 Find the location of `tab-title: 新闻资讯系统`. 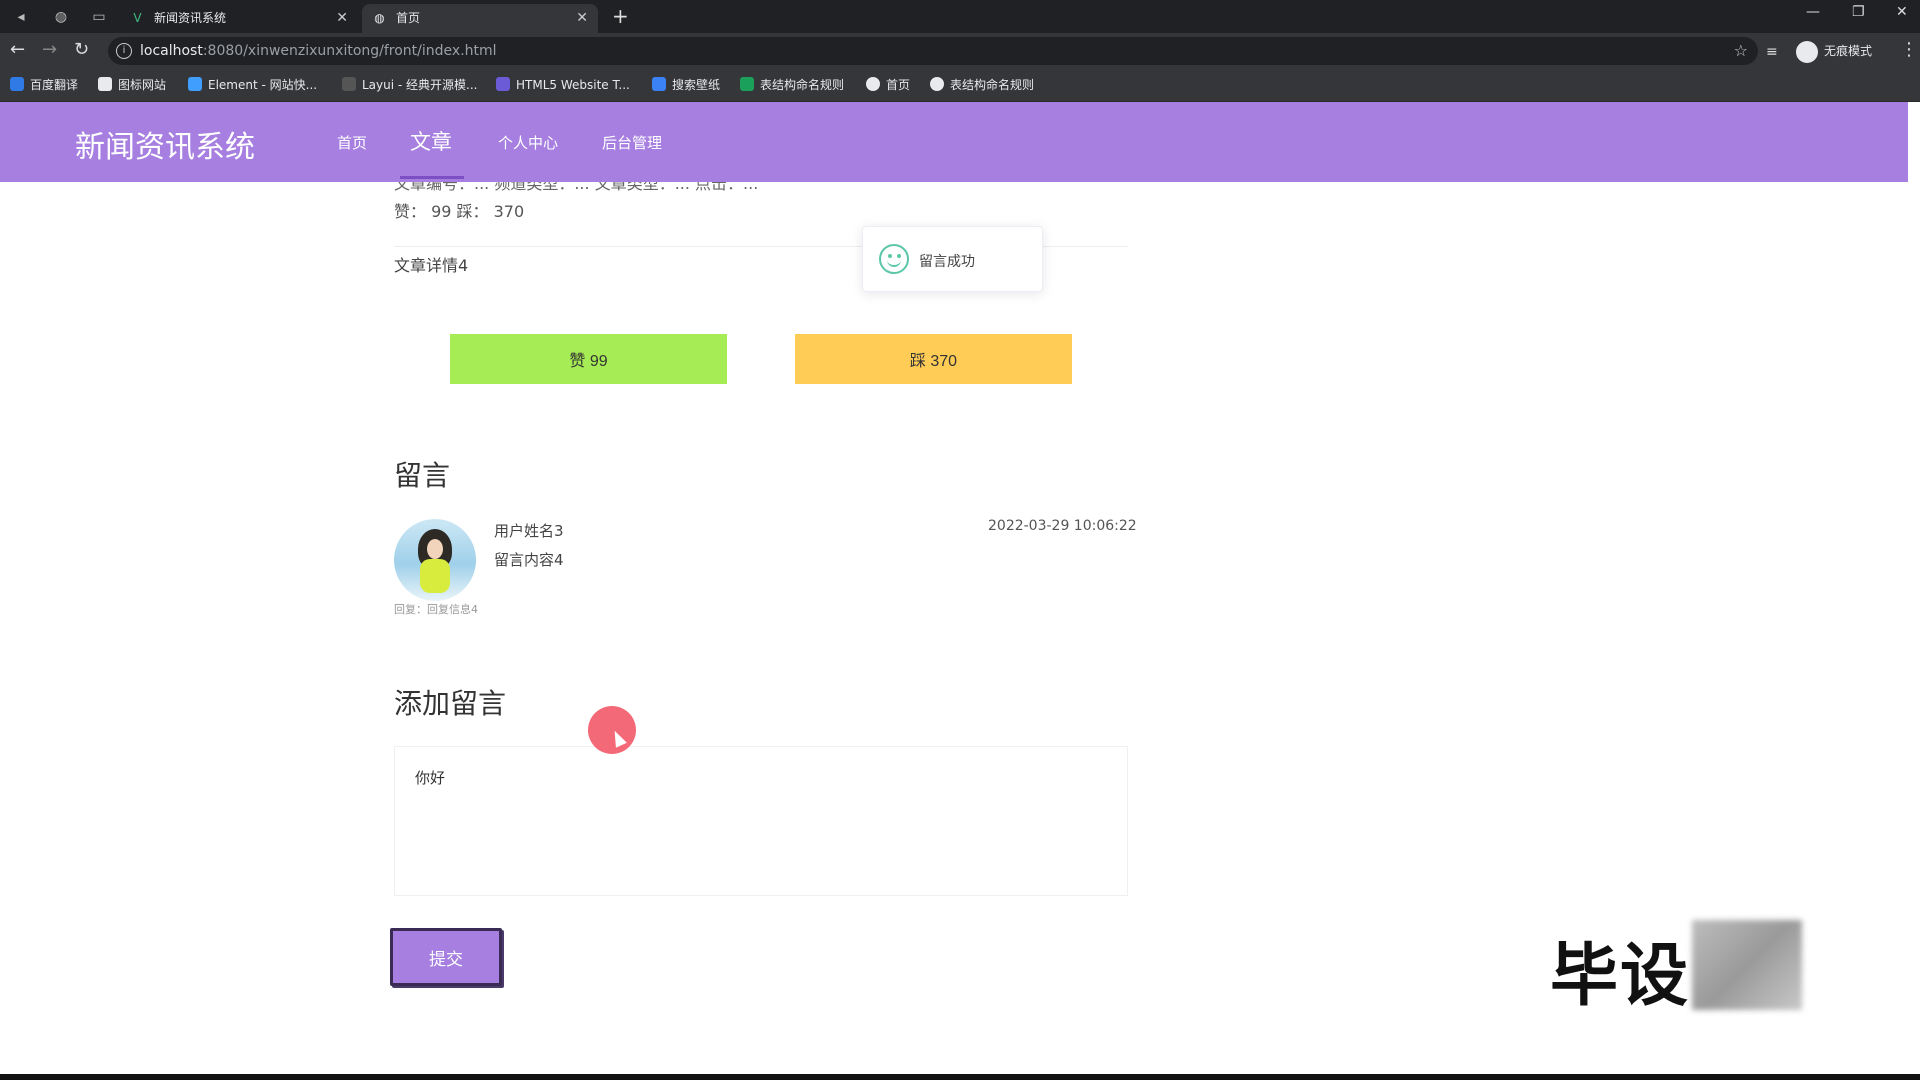

tab-title: 新闻资讯系统 is located at coordinates (190, 18).